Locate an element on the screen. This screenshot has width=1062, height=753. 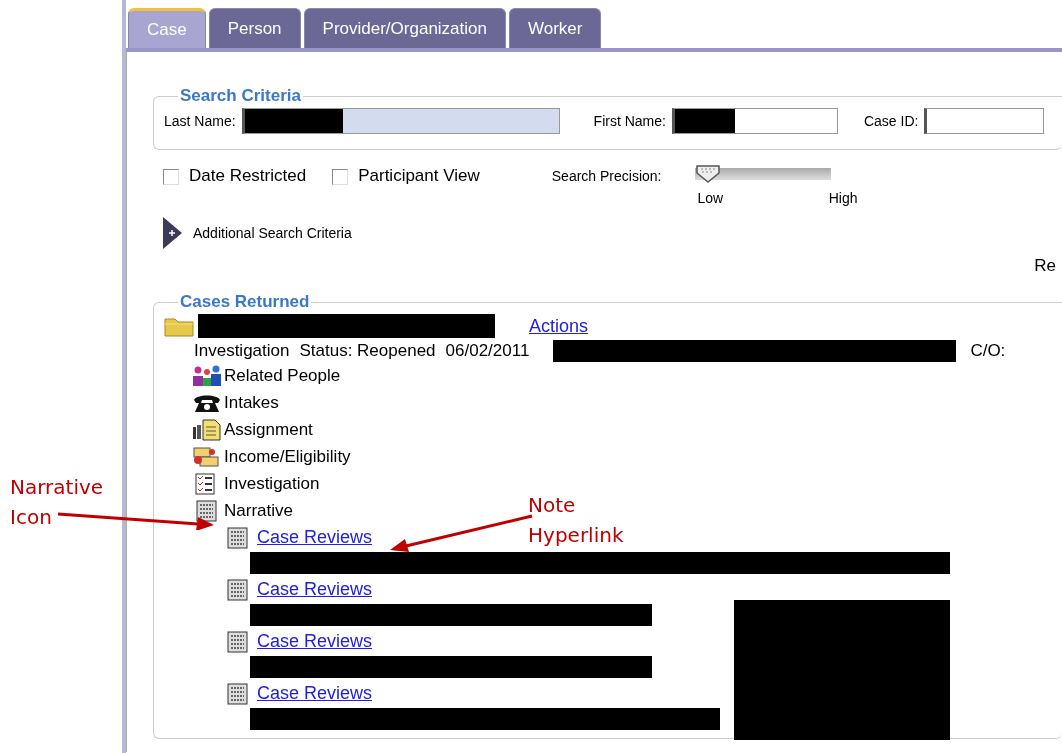
field-label: Case ID: is located at coordinates (891, 121).